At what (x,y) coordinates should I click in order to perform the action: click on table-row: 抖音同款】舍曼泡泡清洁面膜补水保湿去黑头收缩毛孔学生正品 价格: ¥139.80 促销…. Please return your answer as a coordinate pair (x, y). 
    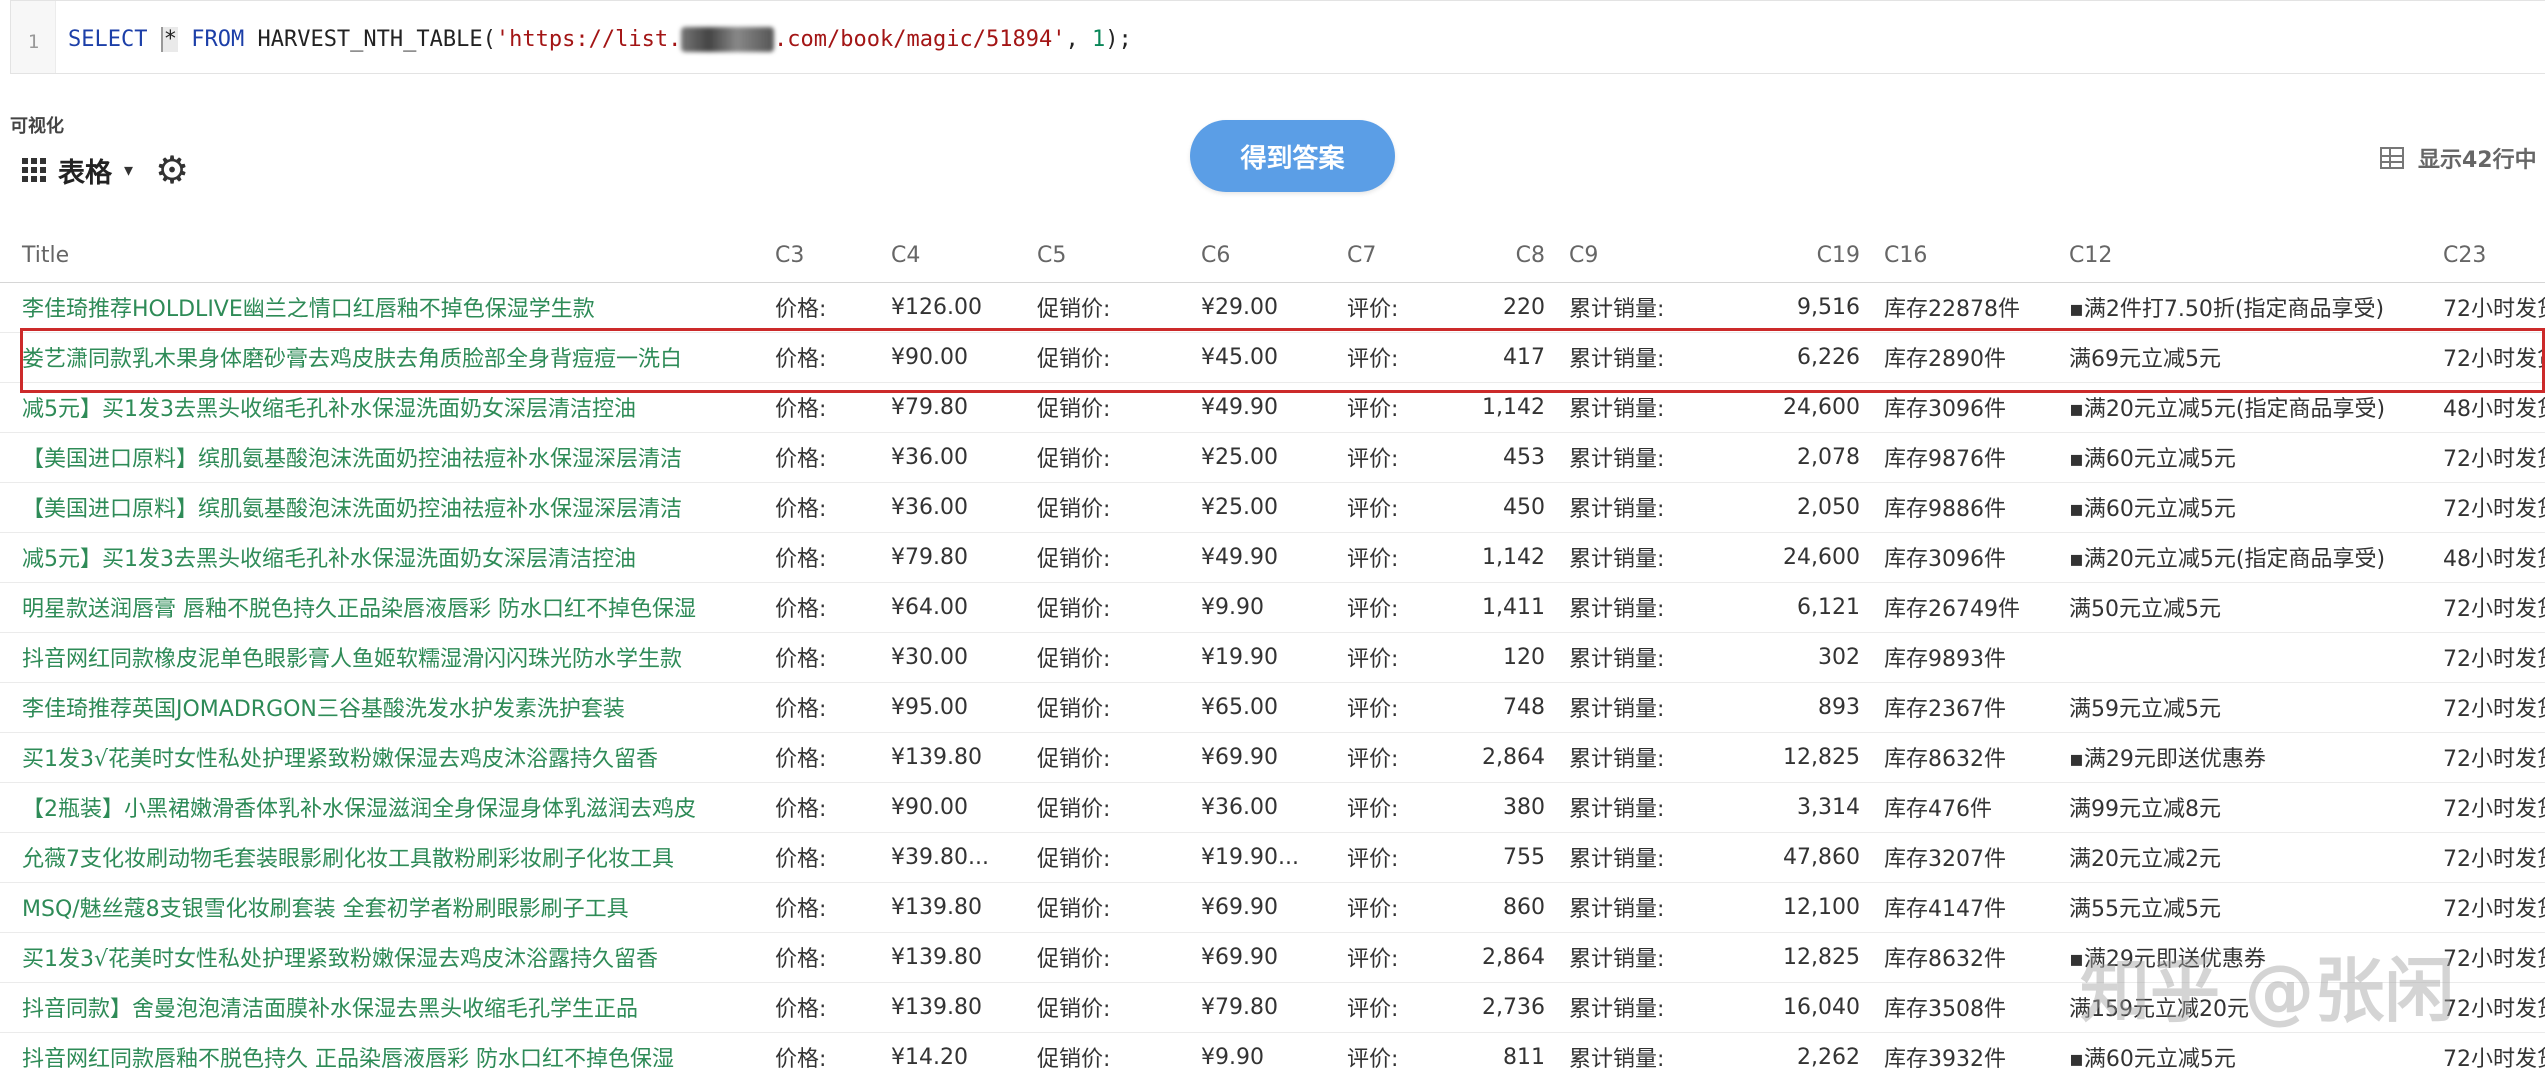
    Looking at the image, I should click on (1272, 1007).